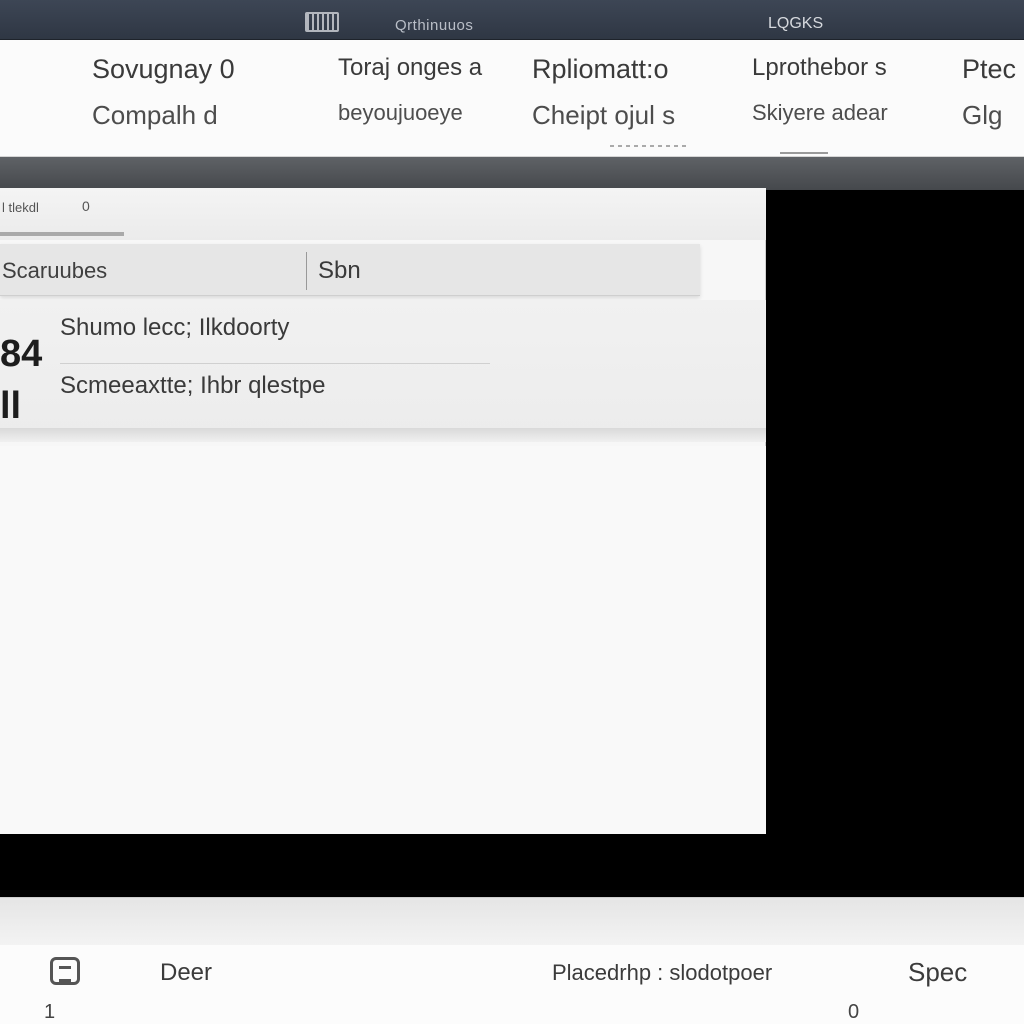  Describe the element at coordinates (512, 984) in the screenshot. I see `status-bar: Deer Placedrhp : slodotpoer Spec 1 0` at that location.